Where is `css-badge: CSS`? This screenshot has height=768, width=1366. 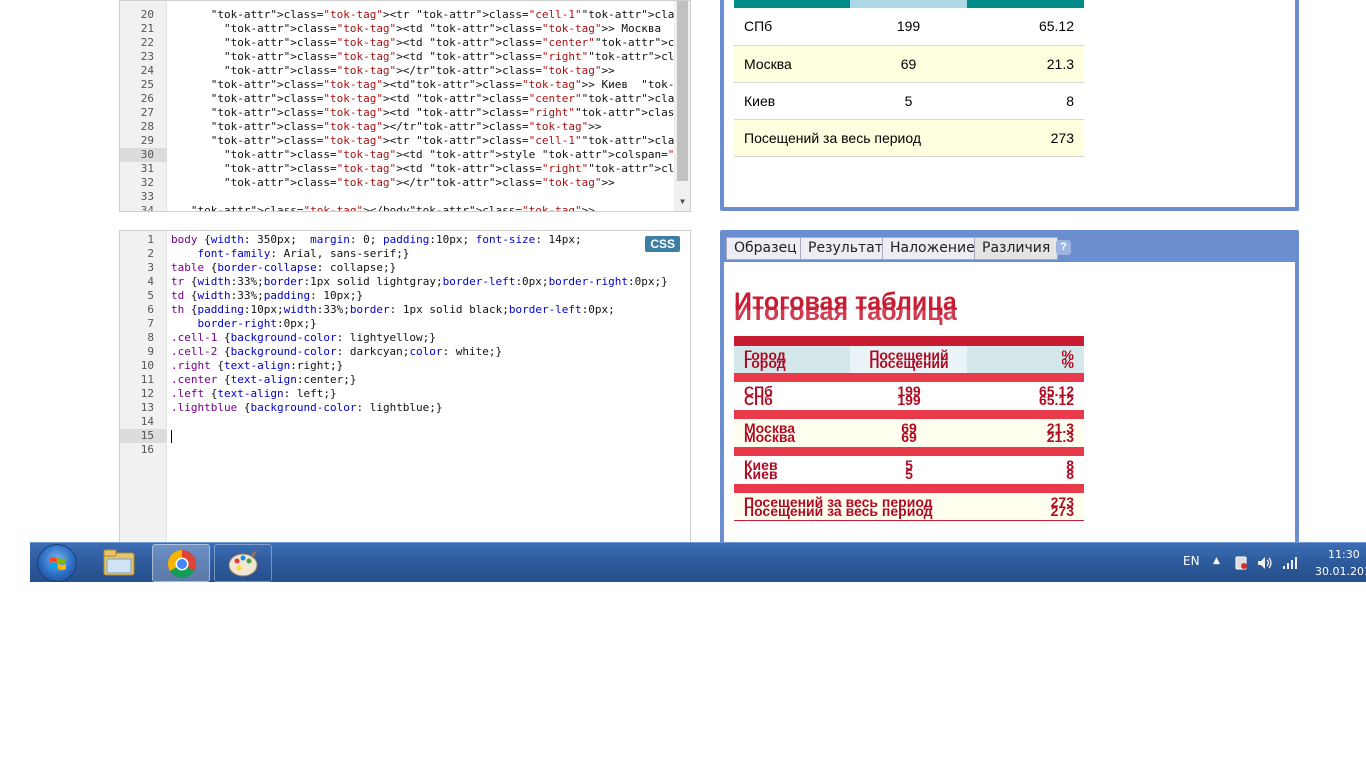
css-badge: CSS is located at coordinates (662, 244).